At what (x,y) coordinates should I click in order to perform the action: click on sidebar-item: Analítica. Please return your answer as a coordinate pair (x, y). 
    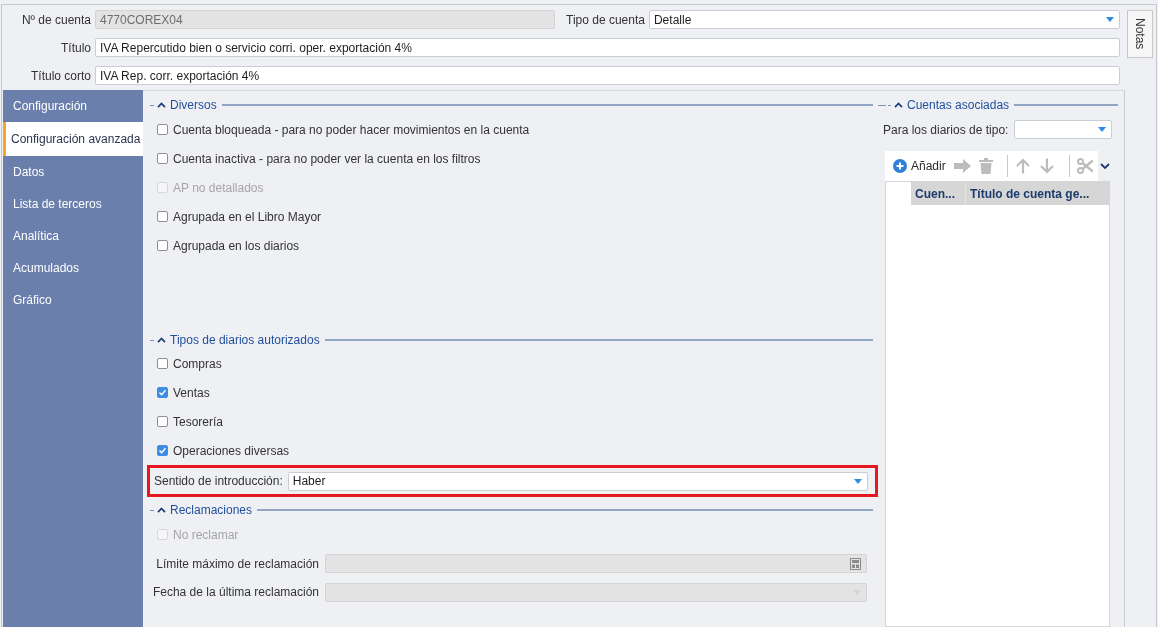
    Looking at the image, I should click on (73, 236).